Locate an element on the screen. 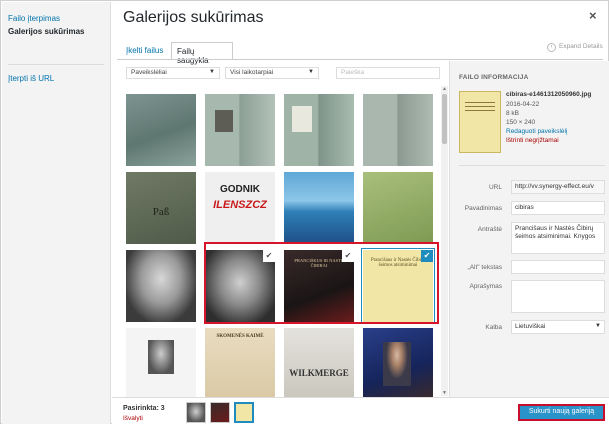 This screenshot has height=424, width=609. close-icon: × is located at coordinates (593, 15).